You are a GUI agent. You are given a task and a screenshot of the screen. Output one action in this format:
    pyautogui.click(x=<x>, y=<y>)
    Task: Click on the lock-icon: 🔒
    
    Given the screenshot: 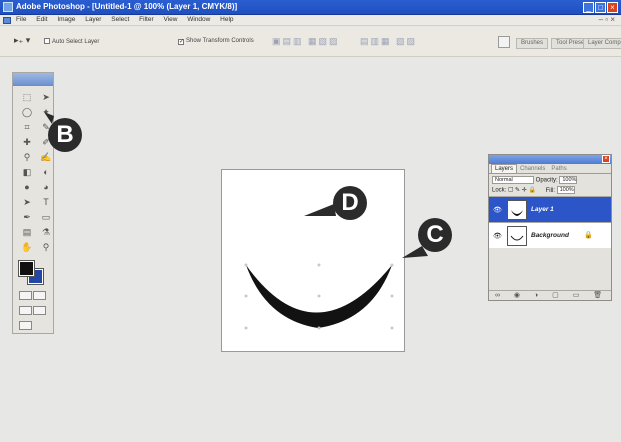 What is the action you would take?
    pyautogui.click(x=588, y=235)
    